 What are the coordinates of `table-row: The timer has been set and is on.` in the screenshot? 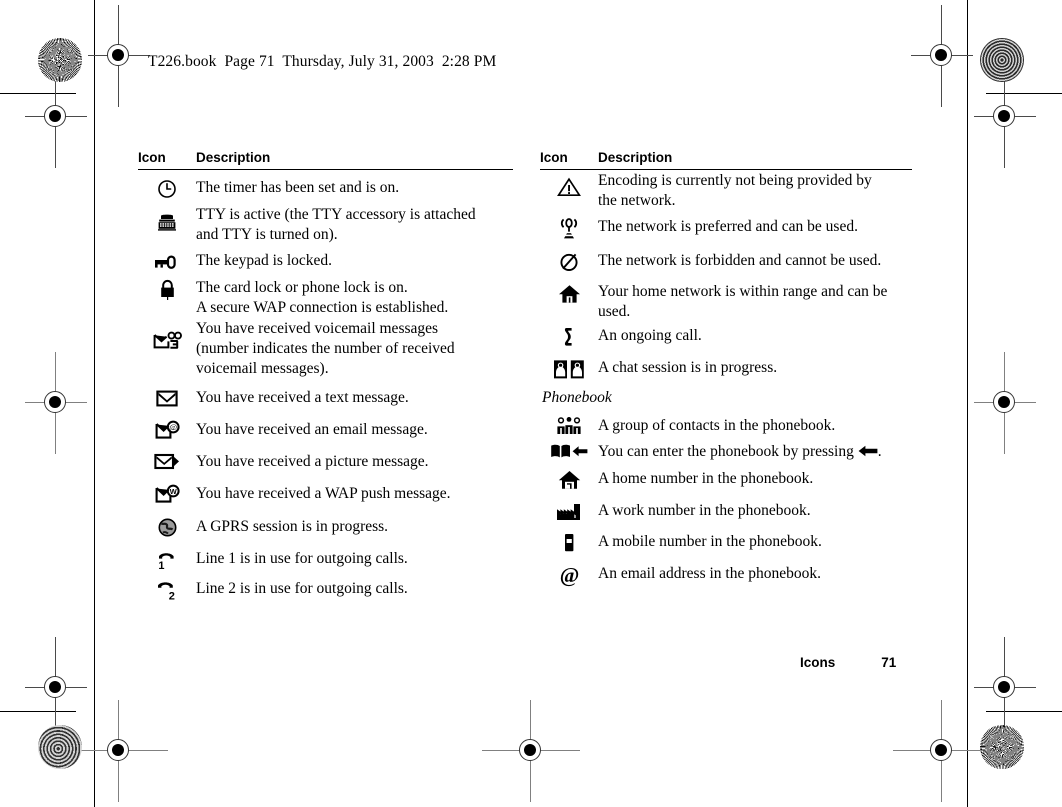 It's located at (325, 188).